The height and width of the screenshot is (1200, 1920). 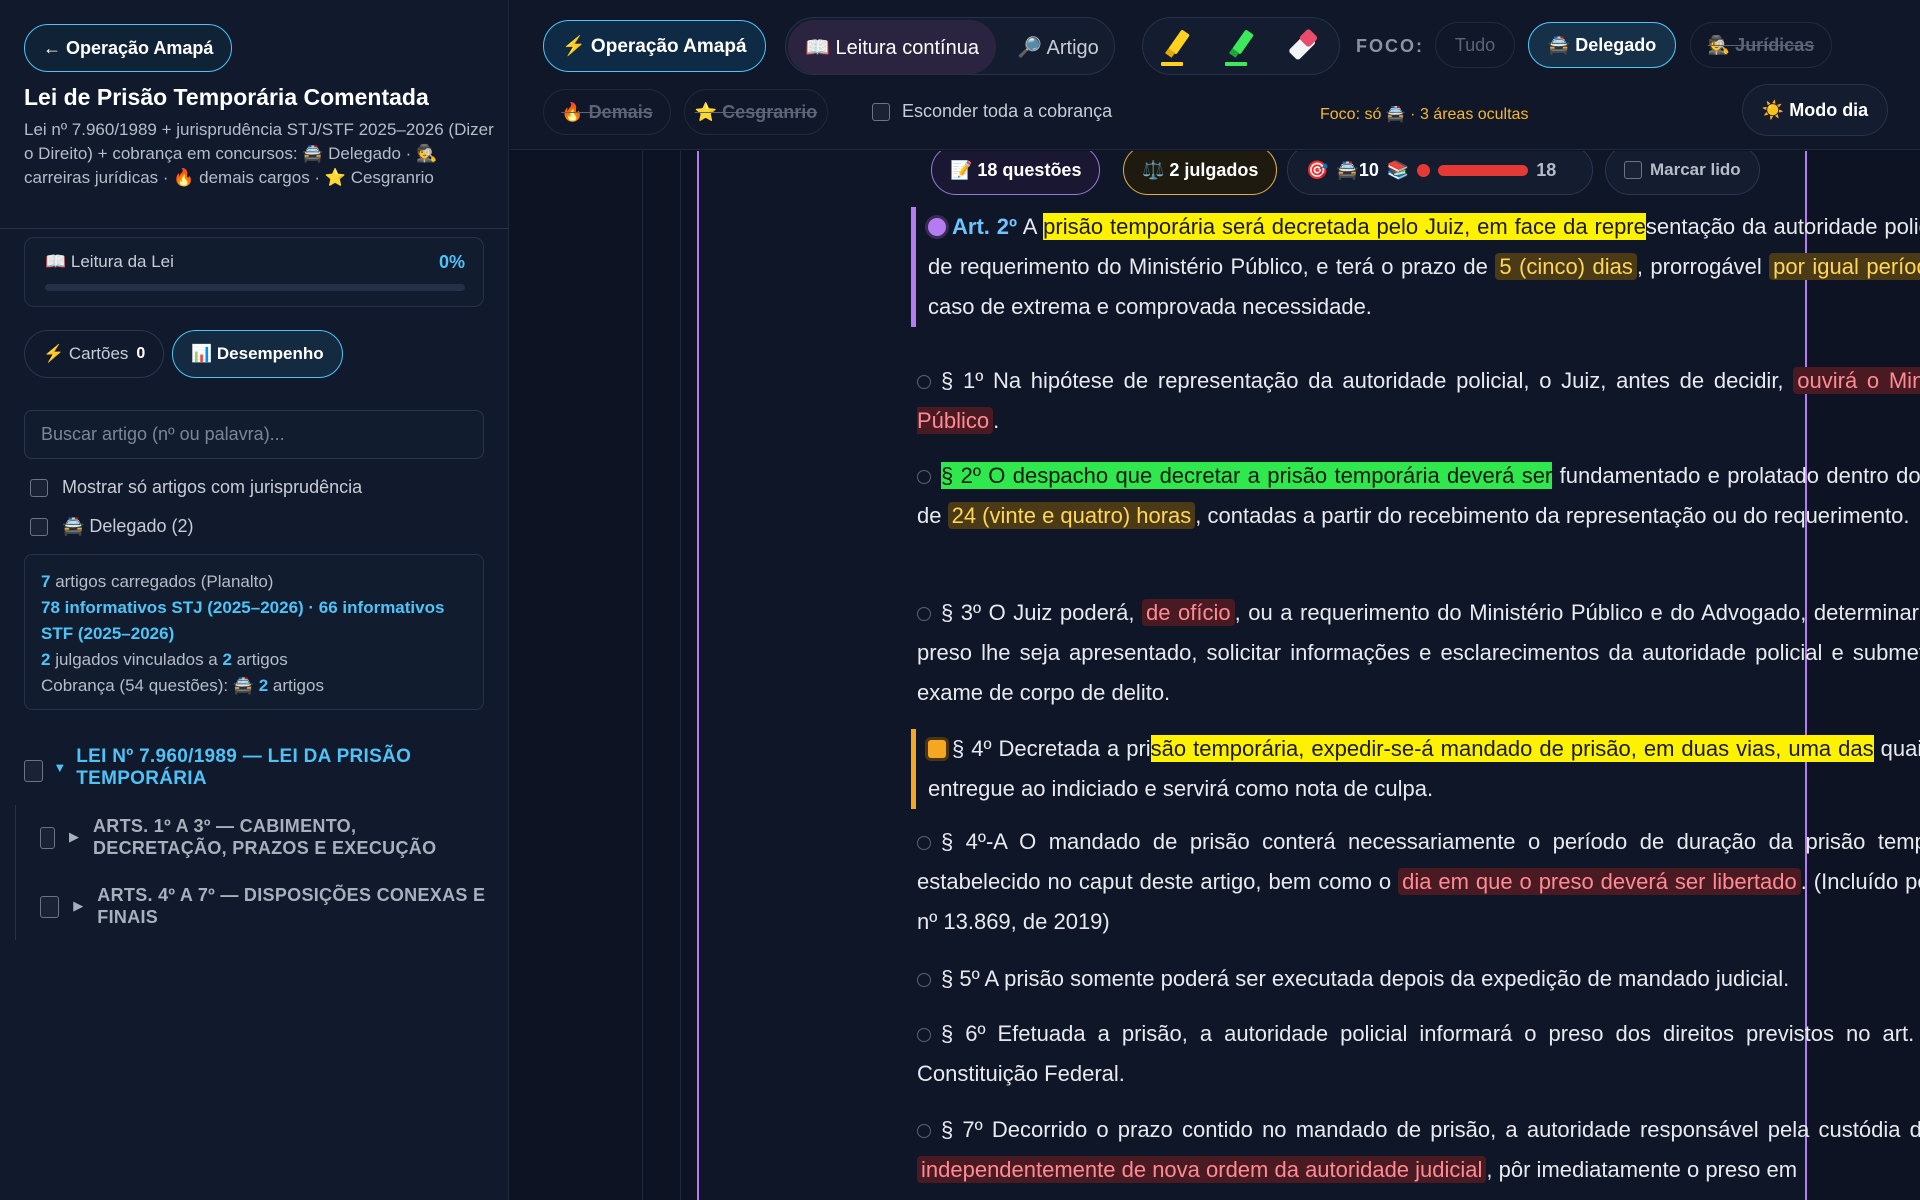 I want to click on mode-article-button: 🔎 Artigo, so click(x=1058, y=47).